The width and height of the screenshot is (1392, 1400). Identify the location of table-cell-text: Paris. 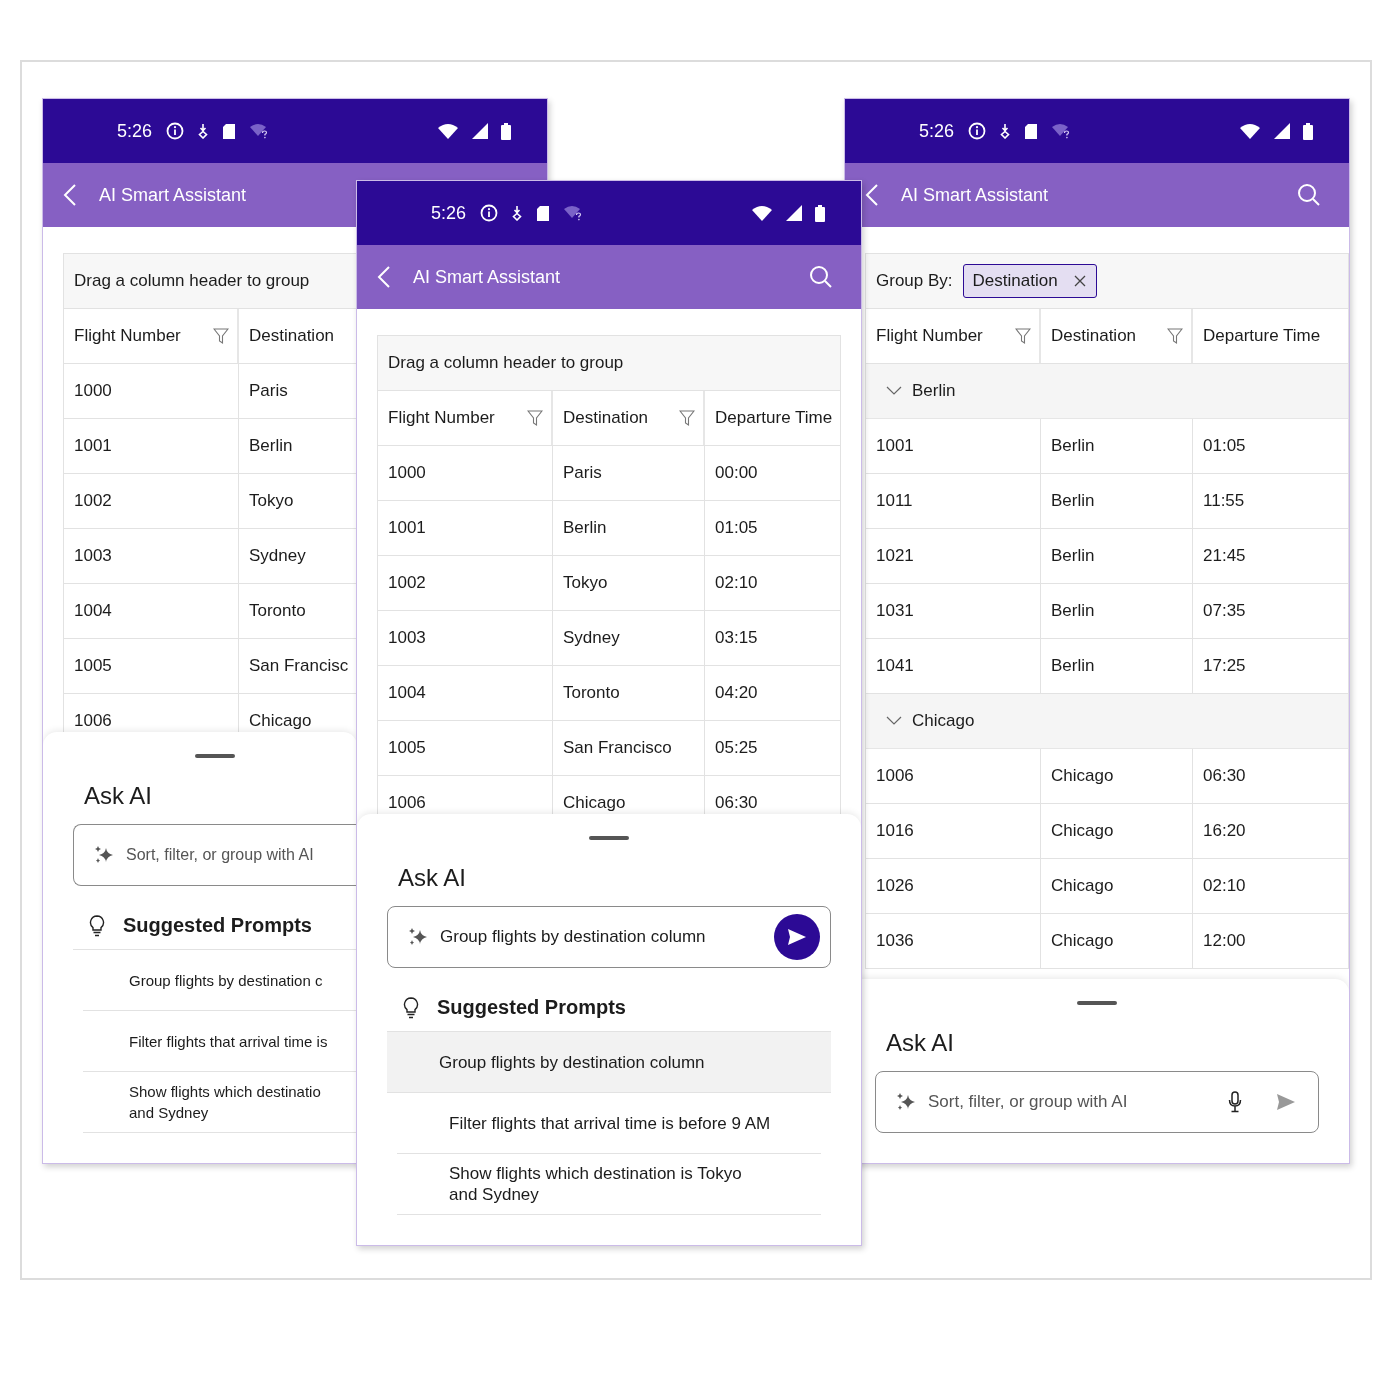
(268, 391).